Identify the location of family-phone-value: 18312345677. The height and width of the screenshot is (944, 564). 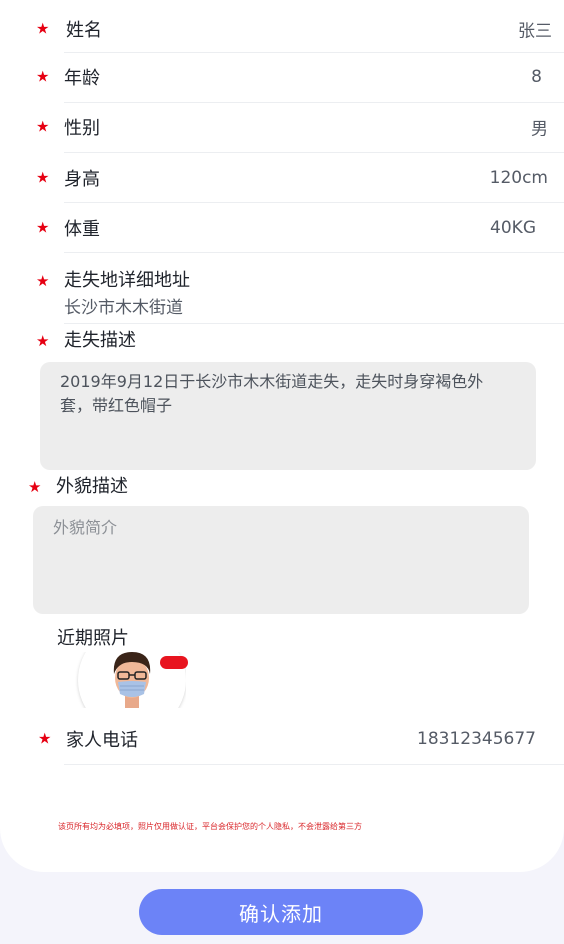
(476, 739).